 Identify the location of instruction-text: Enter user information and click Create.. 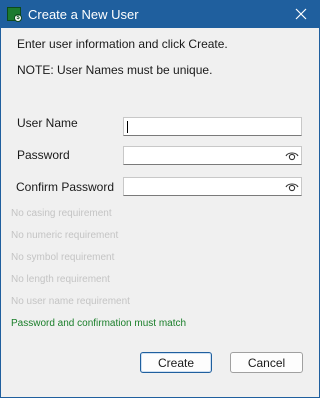
(122, 44).